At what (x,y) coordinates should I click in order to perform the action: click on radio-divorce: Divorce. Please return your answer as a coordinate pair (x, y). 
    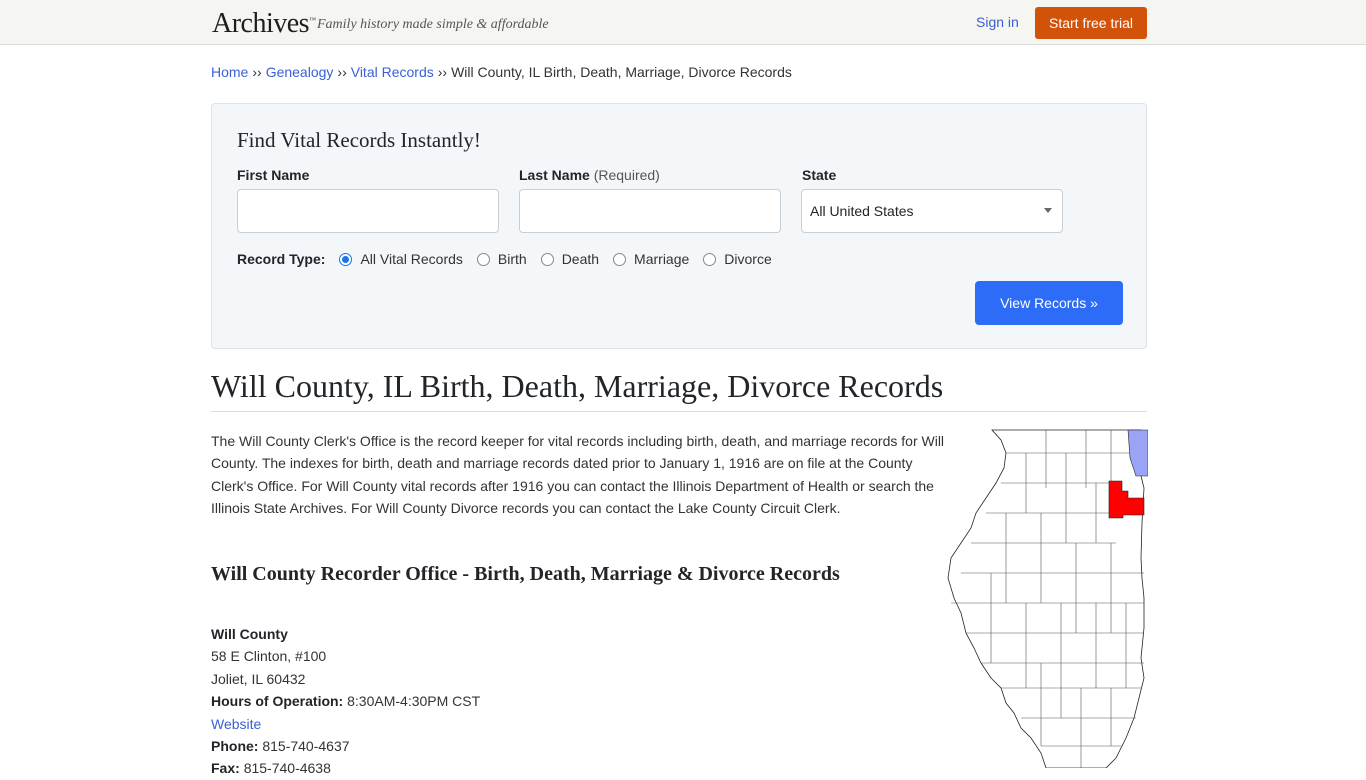
    Looking at the image, I should click on (737, 259).